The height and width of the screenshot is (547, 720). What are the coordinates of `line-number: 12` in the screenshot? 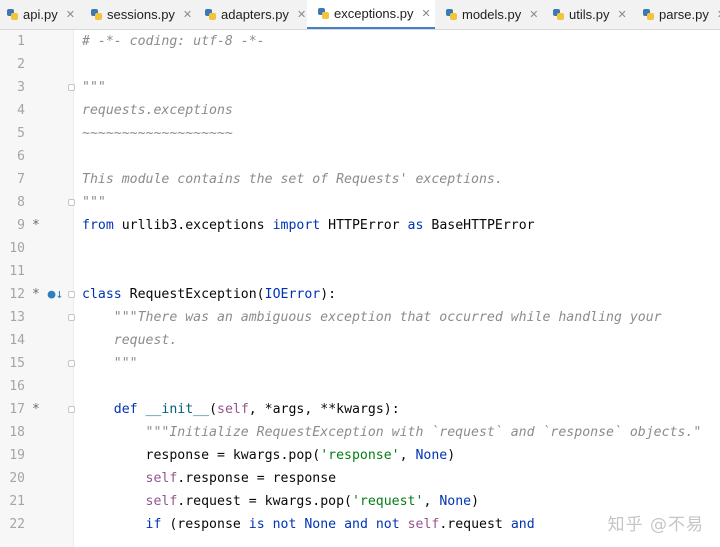 It's located at (17, 294).